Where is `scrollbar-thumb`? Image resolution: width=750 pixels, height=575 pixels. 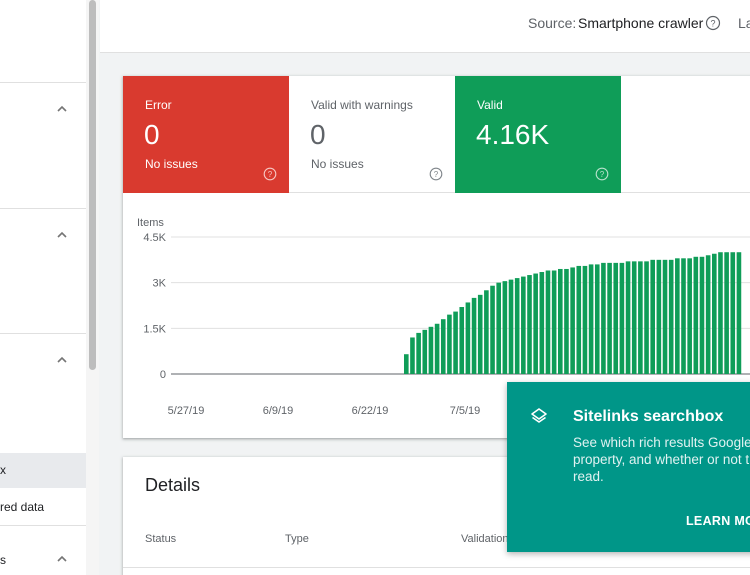 scrollbar-thumb is located at coordinates (92, 185).